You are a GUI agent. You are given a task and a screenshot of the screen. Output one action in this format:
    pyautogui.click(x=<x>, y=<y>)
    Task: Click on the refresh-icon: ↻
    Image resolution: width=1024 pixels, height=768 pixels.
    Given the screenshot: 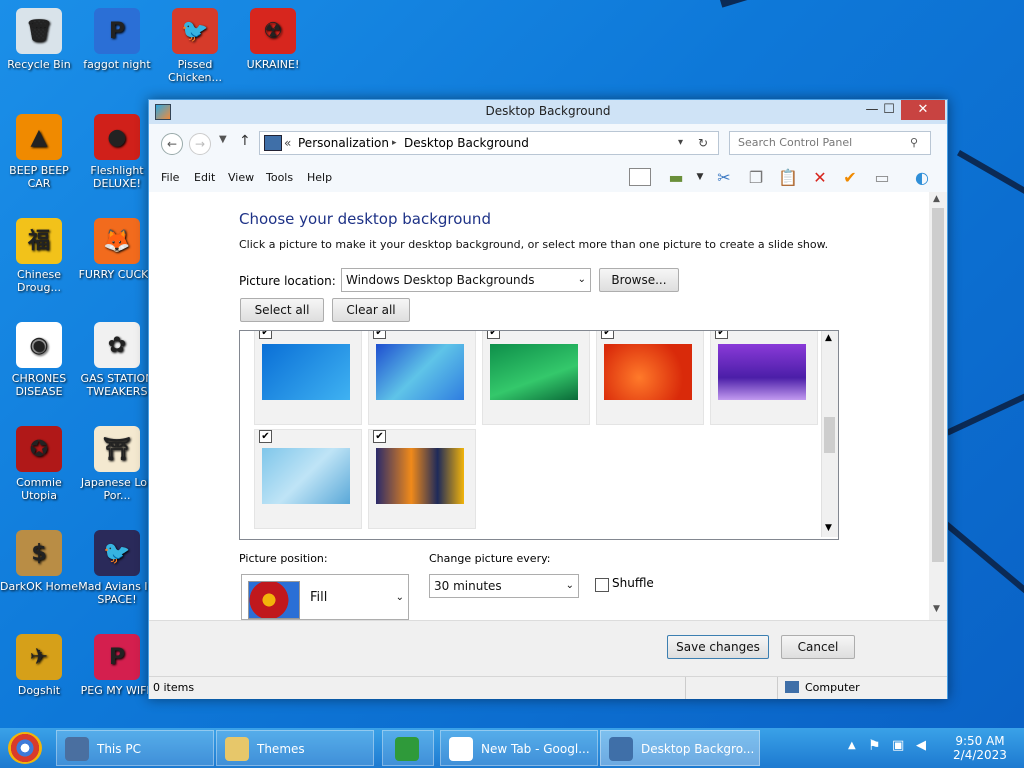 What is the action you would take?
    pyautogui.click(x=703, y=143)
    